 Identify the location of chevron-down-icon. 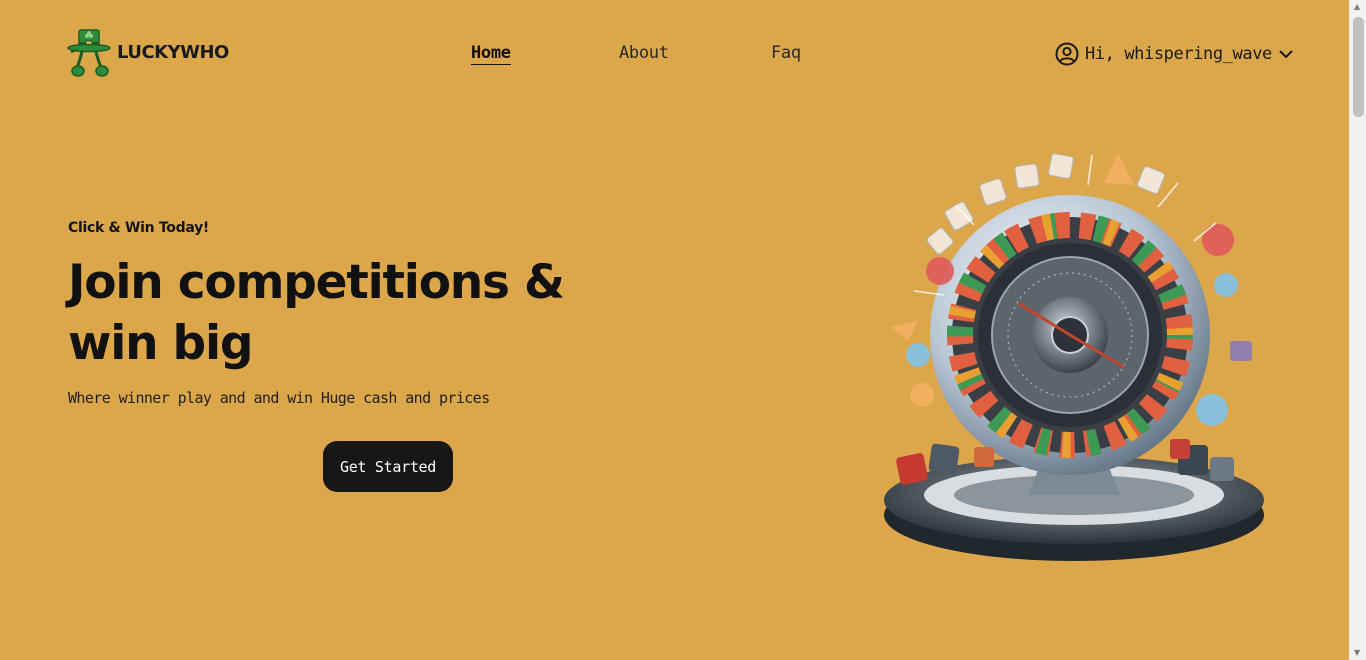
(1286, 54).